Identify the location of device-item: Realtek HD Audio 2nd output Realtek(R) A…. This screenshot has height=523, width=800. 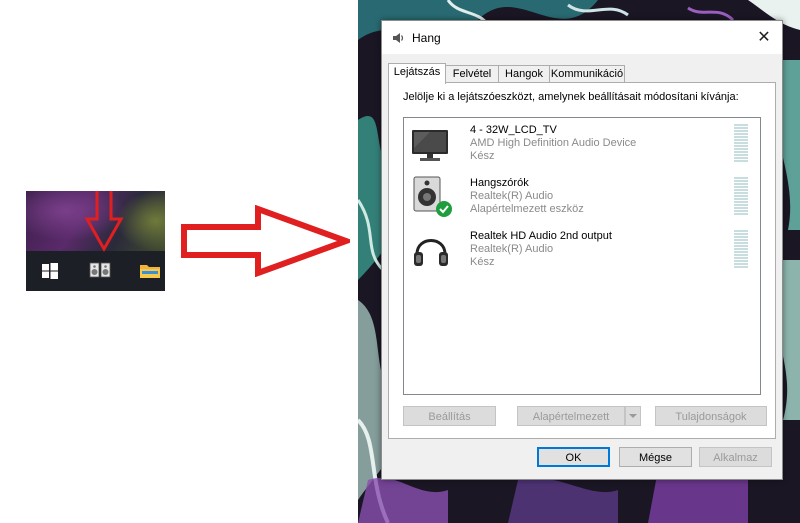
(582, 250).